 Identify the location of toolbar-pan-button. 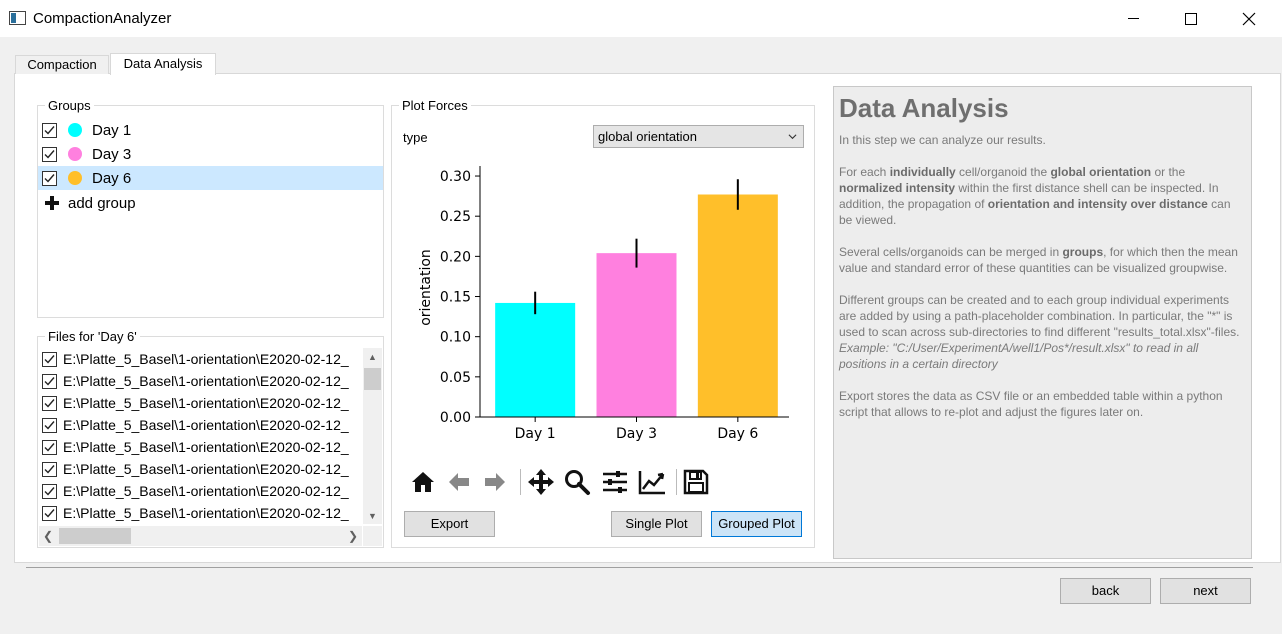
(541, 482).